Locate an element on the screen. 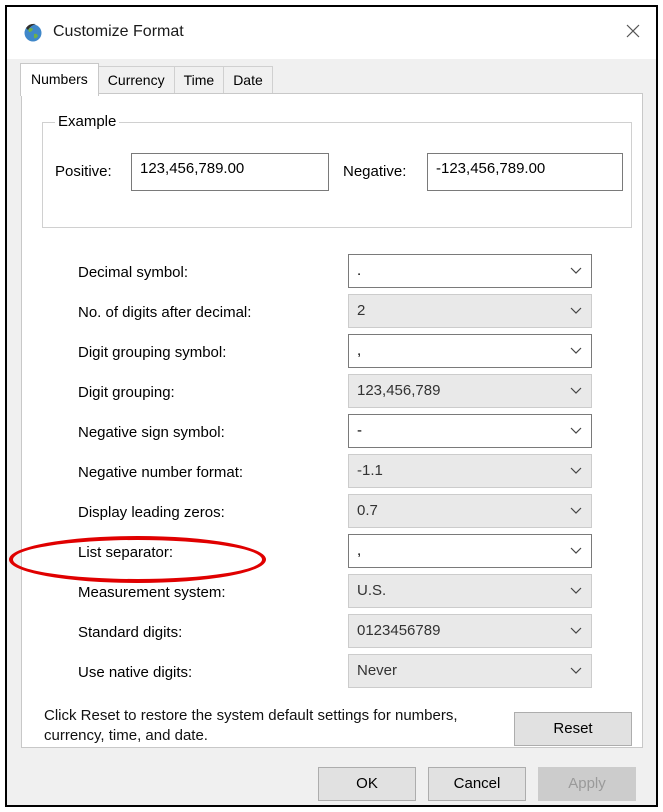  digit-grouping-symbol-label: Digit grouping symbol: is located at coordinates (152, 352).